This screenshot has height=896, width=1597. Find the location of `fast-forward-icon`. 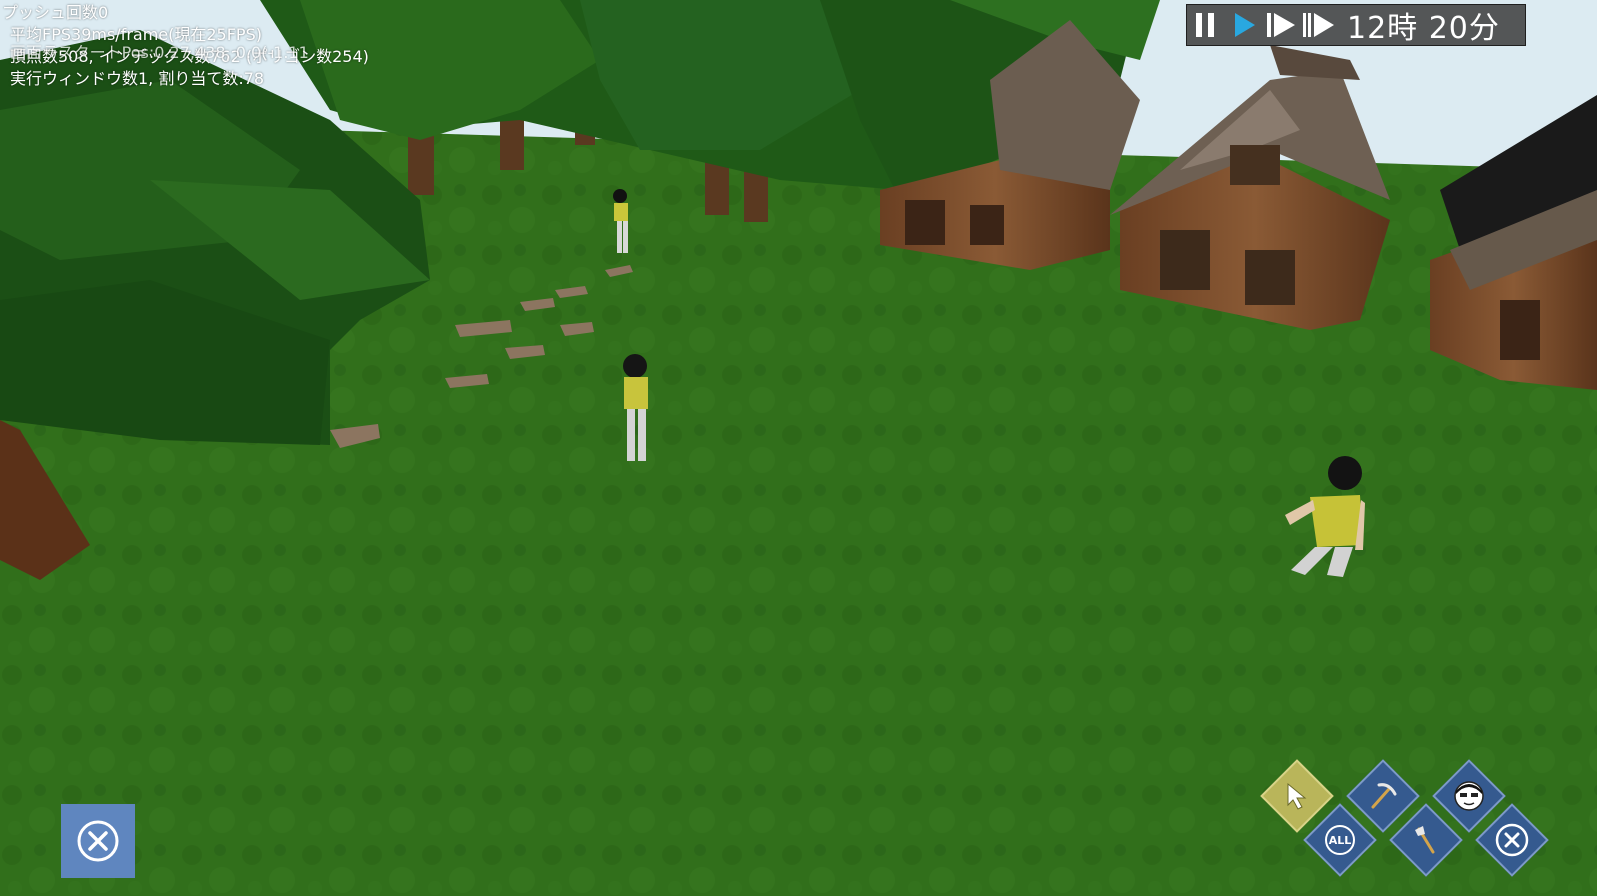

fast-forward-icon is located at coordinates (1281, 25).